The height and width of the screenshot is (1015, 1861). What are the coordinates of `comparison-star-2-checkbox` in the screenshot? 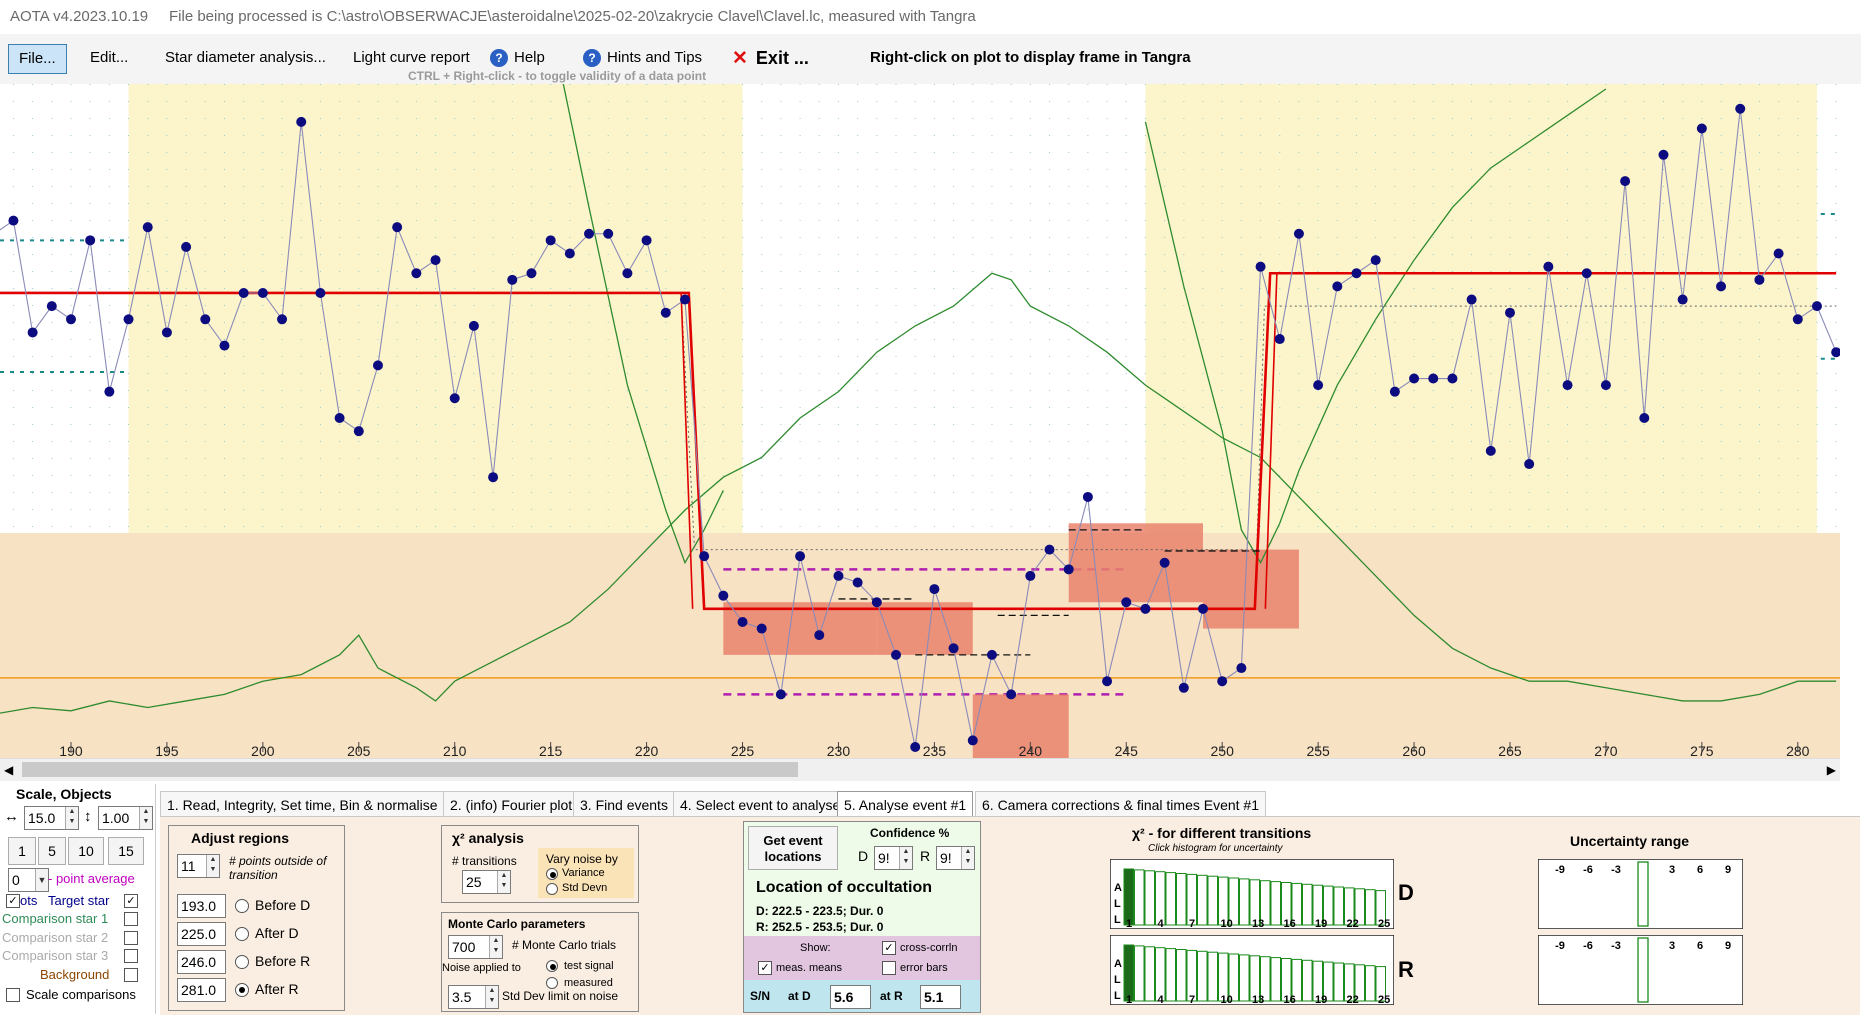 It's located at (131, 938).